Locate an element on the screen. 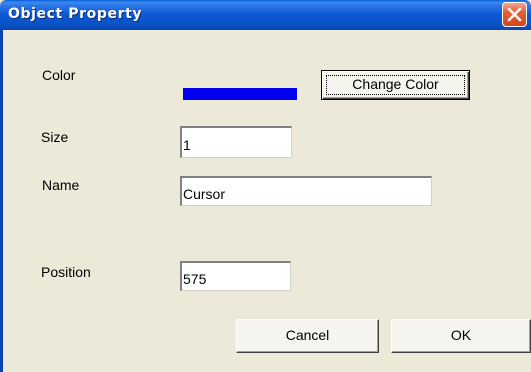 Image resolution: width=531 pixels, height=372 pixels. window-title: Object Property is located at coordinates (75, 14).